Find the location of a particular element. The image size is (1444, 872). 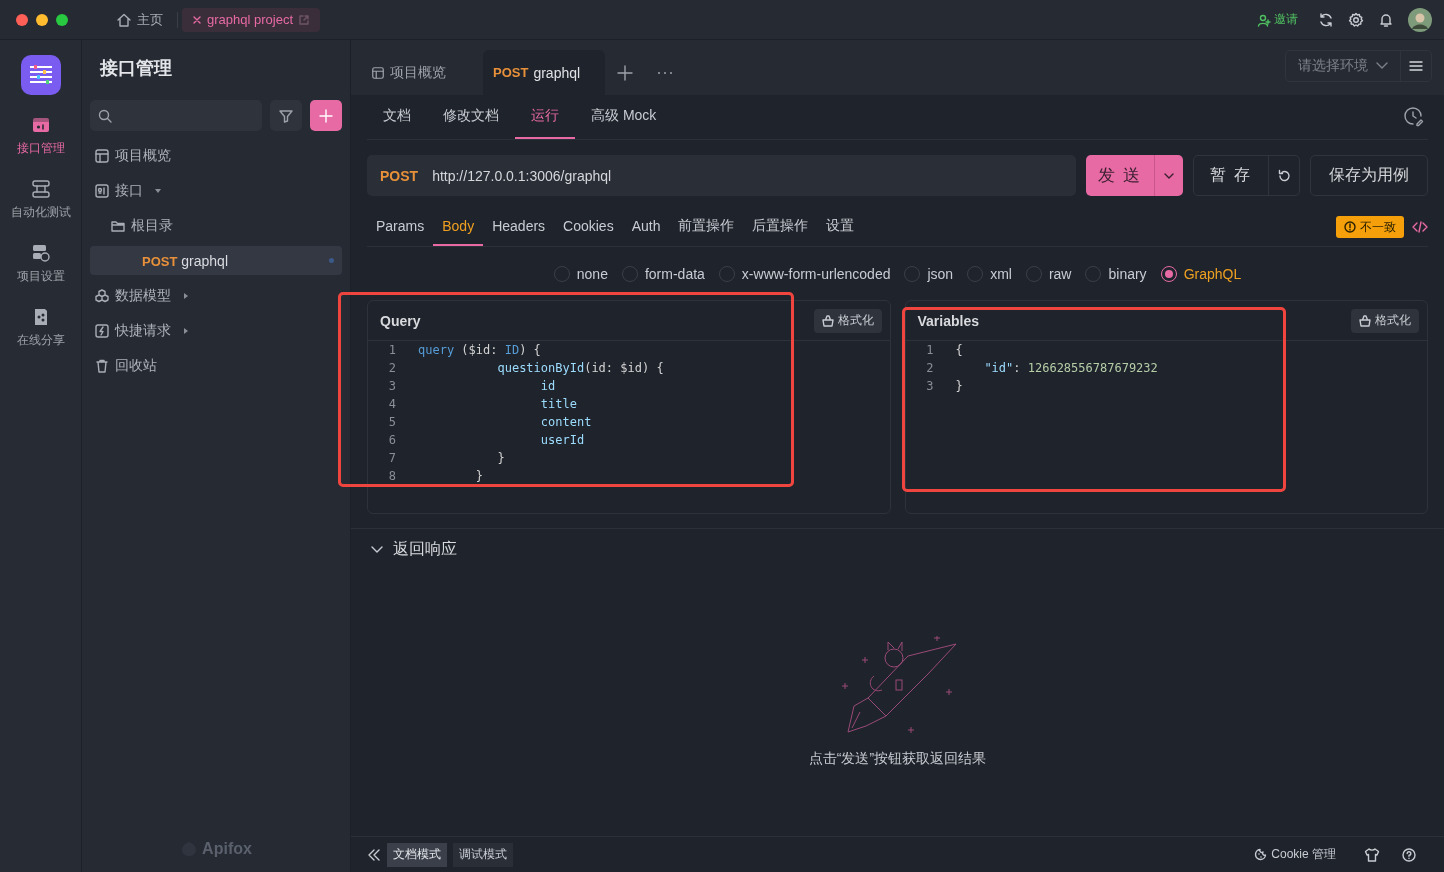

param-tab: 设置 is located at coordinates (840, 227).